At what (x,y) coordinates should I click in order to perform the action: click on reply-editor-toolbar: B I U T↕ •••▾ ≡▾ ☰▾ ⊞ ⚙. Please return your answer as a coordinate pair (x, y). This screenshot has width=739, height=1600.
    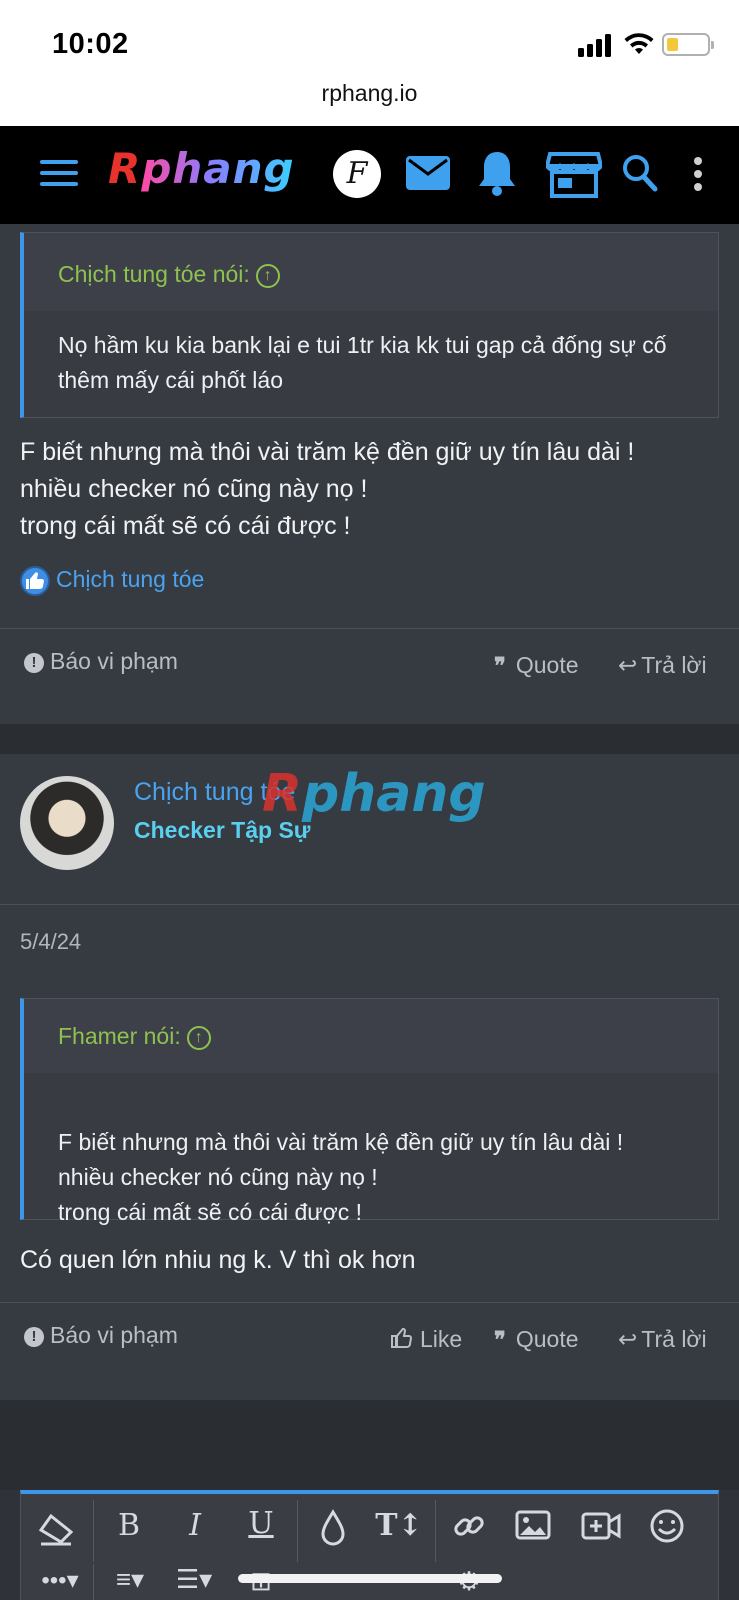
    Looking at the image, I should click on (369, 1545).